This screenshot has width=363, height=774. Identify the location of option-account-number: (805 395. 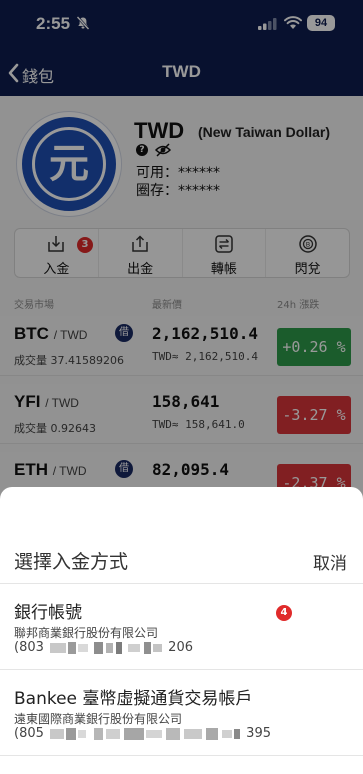
(142, 733).